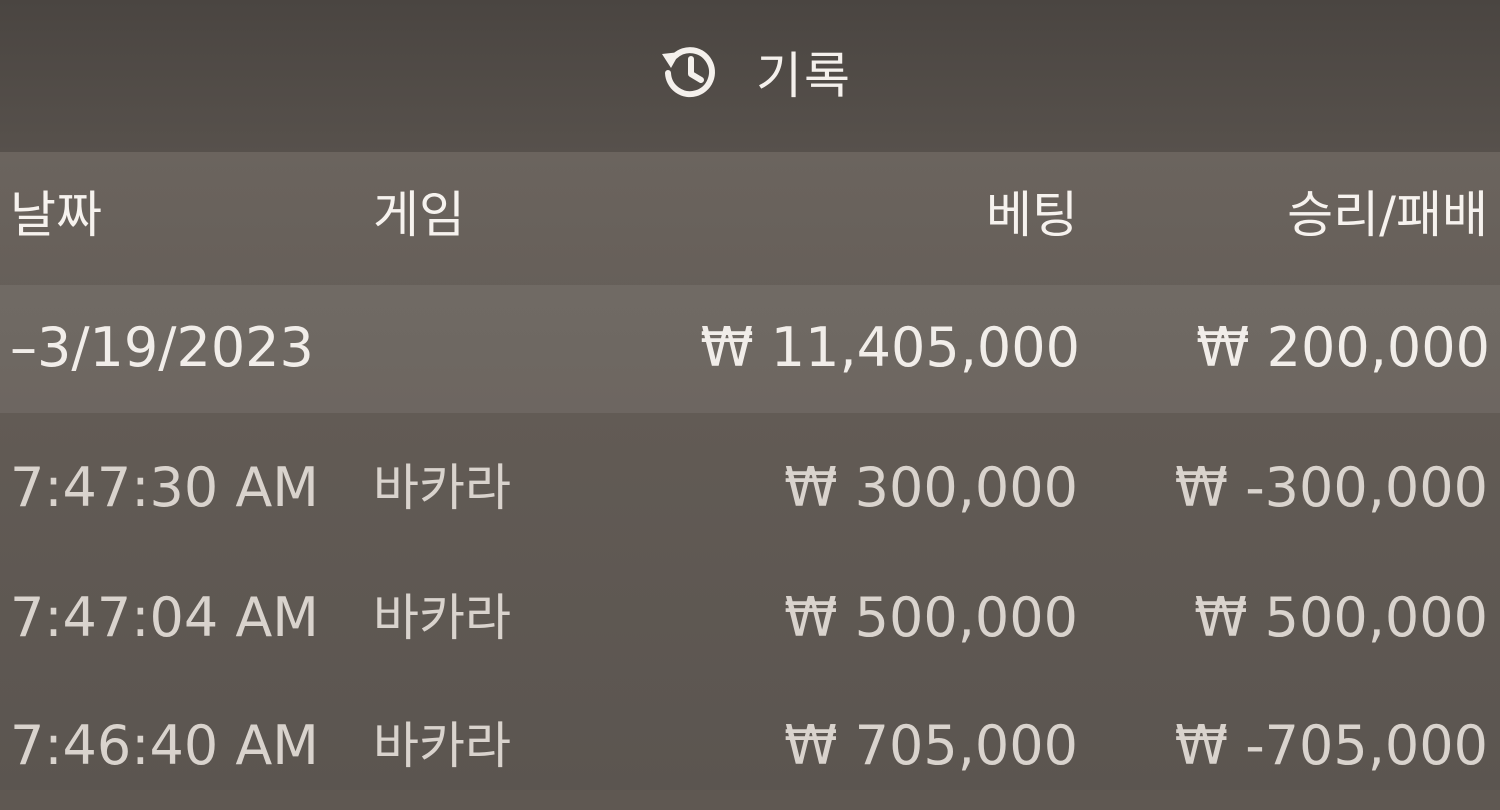 The image size is (1500, 810). Describe the element at coordinates (931, 487) in the screenshot. I see `row-bet: ₩ 300,000` at that location.